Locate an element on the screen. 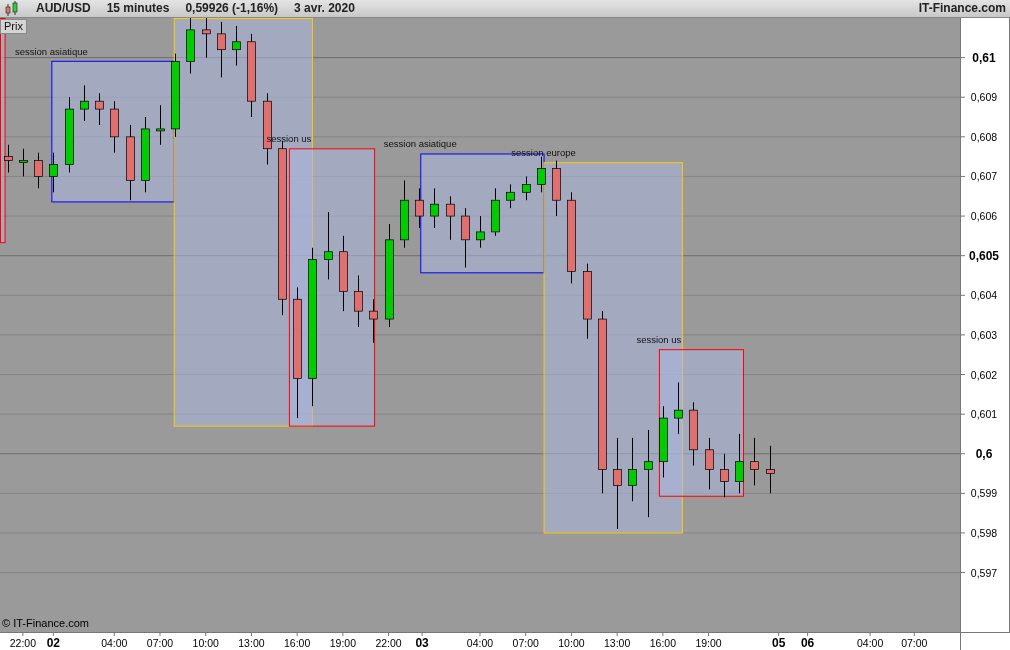 This screenshot has width=1010, height=650. price-label: 0,601 is located at coordinates (984, 414).